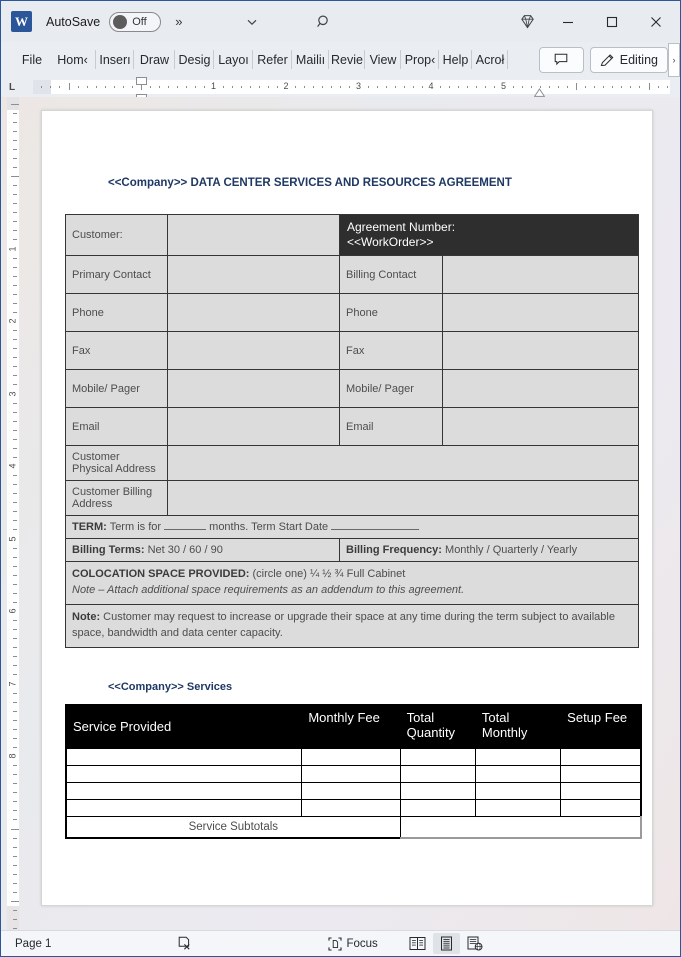 Image resolution: width=681 pixels, height=957 pixels. I want to click on ruler-number: 3, so click(358, 86).